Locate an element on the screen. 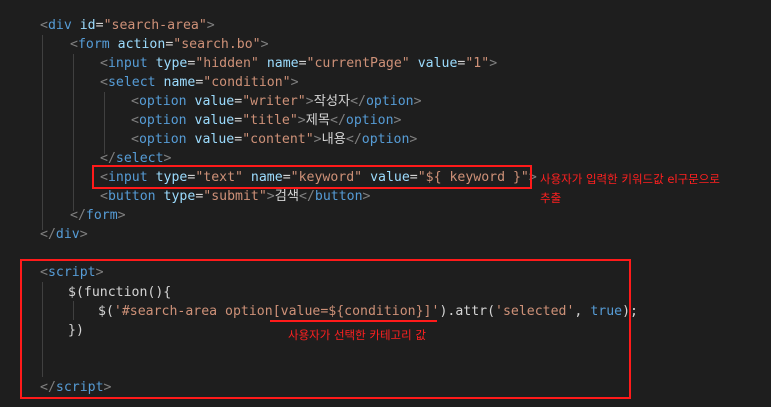  button-text: 검색 is located at coordinates (287, 196).